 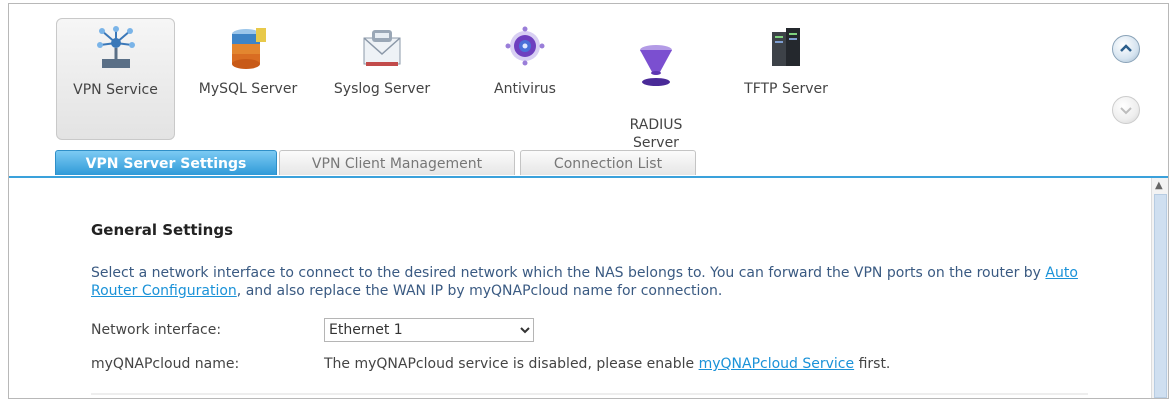 I want to click on myqnapcloud-service-link: myQNAPcloud Service, so click(x=777, y=364).